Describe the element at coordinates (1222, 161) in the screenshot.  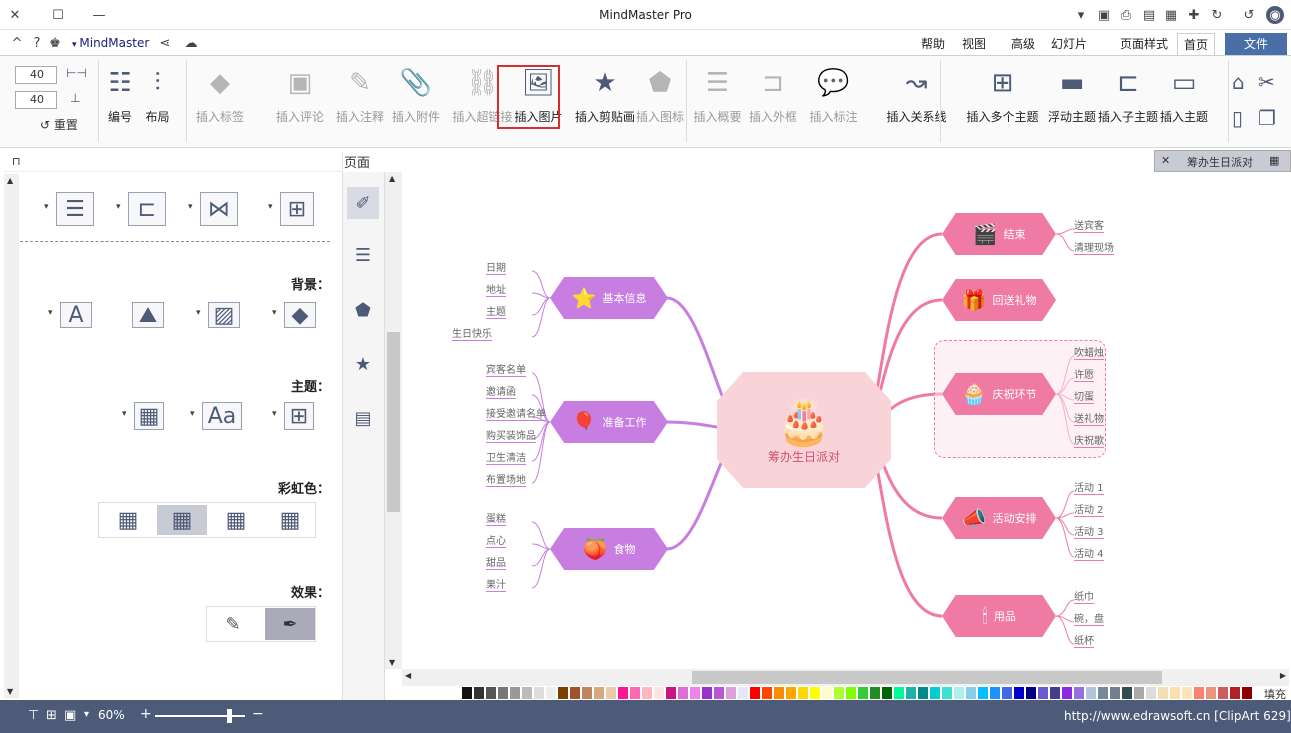
I see `document-tab: ✕ 筹办生日派对 ▦` at that location.